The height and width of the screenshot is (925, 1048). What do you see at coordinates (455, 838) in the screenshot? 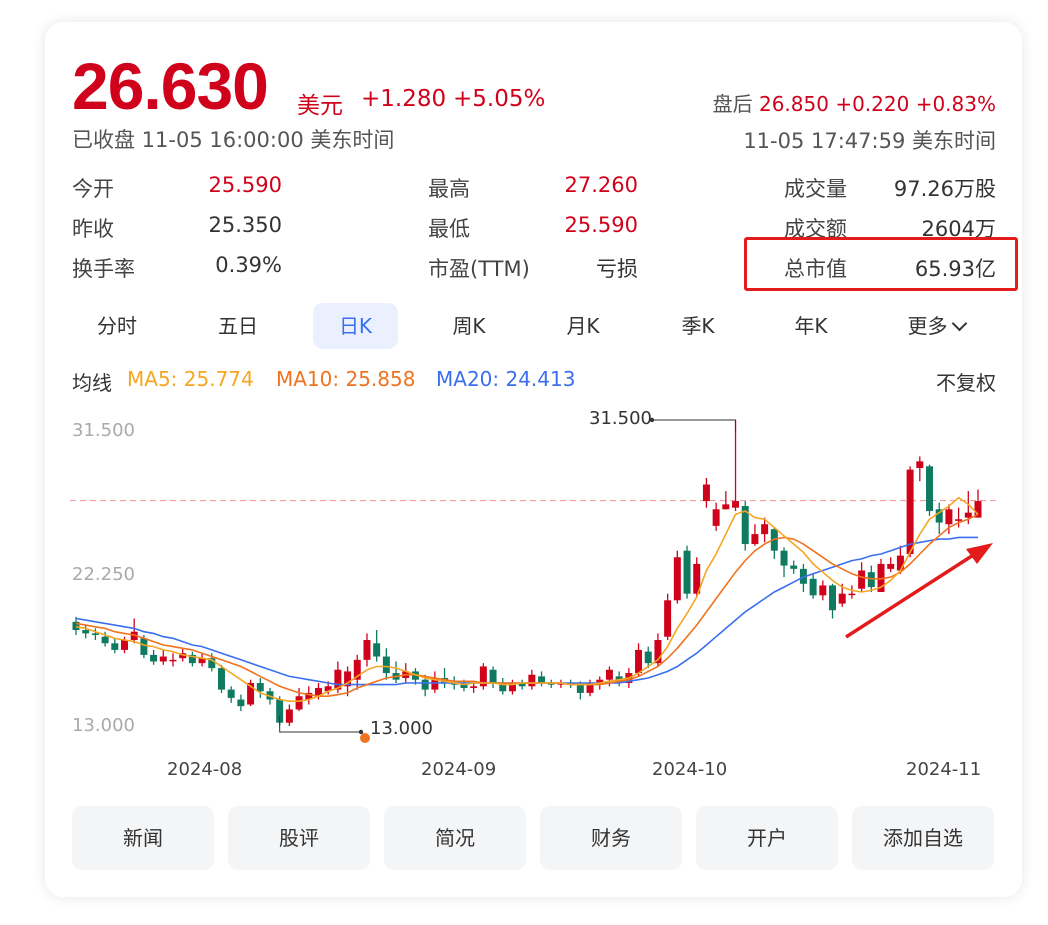
I see `profile-button: 简况` at bounding box center [455, 838].